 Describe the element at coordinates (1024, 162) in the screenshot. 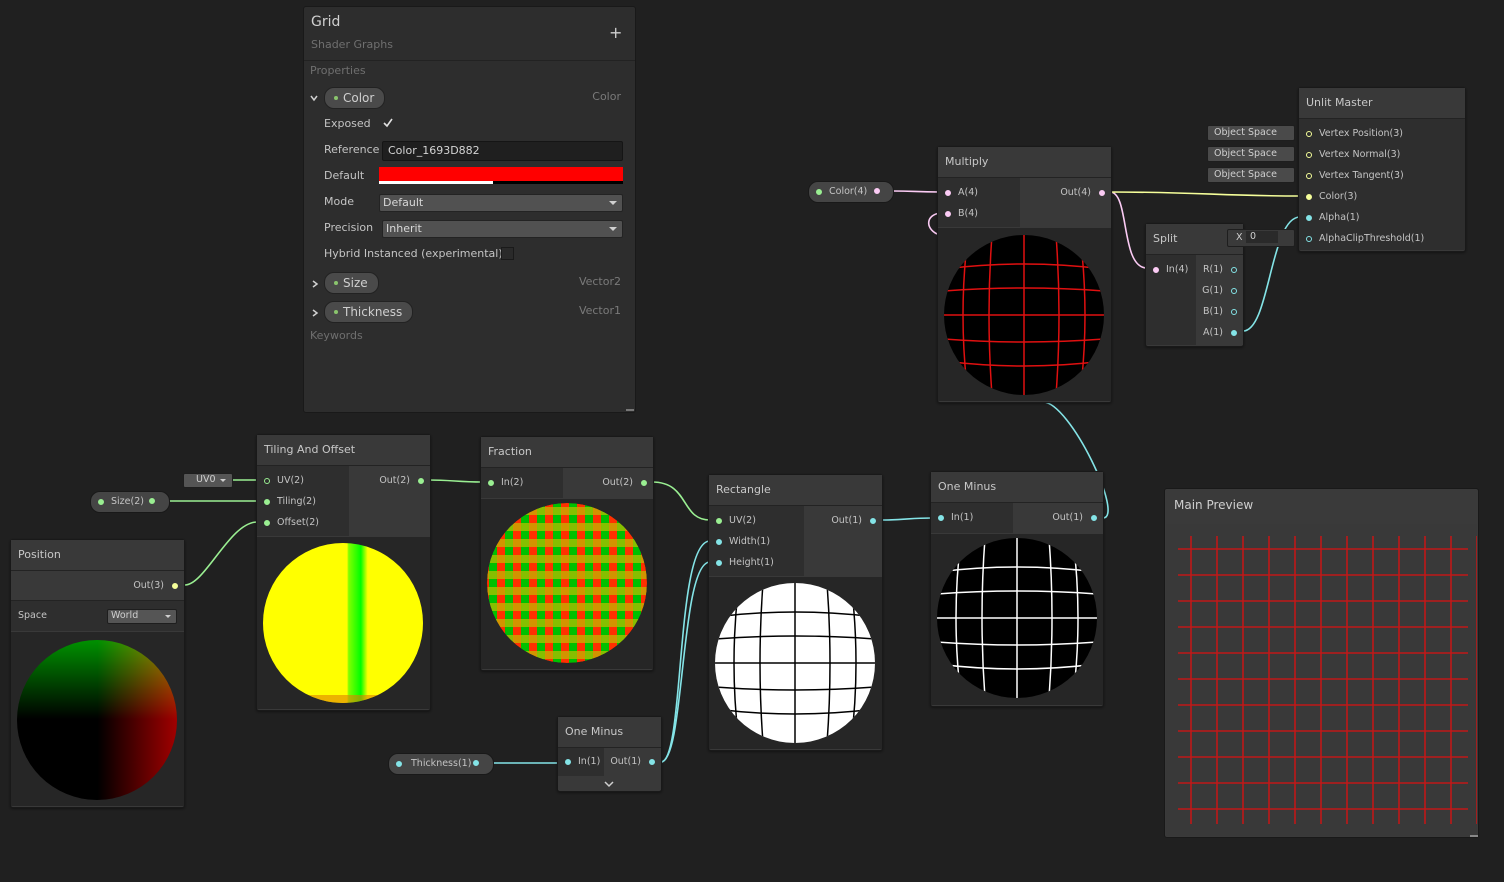

I see `node-title: Multiply` at that location.